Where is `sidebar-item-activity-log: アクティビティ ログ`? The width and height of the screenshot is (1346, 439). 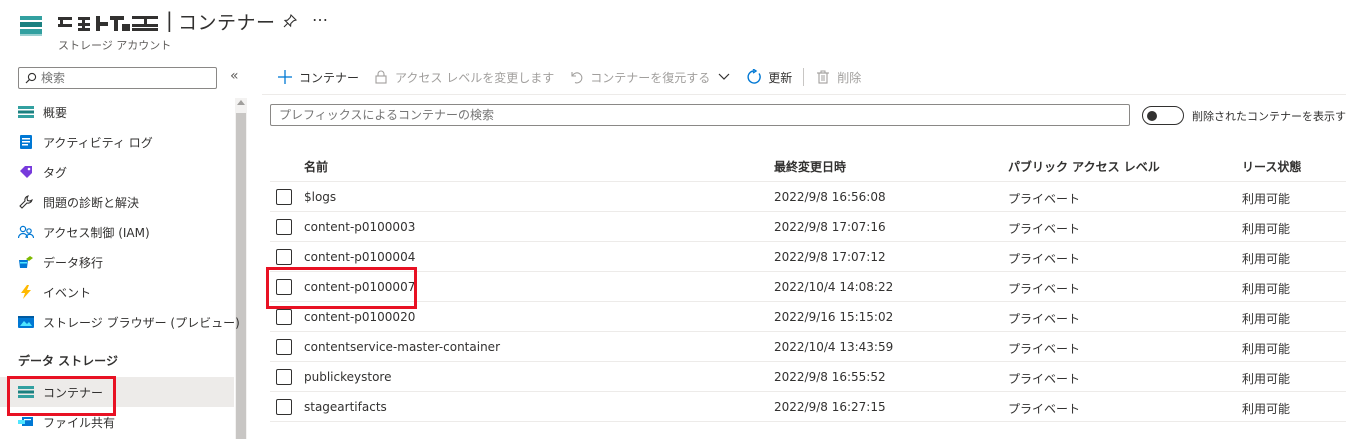
sidebar-item-activity-log: アクティビティ ログ is located at coordinates (117, 142).